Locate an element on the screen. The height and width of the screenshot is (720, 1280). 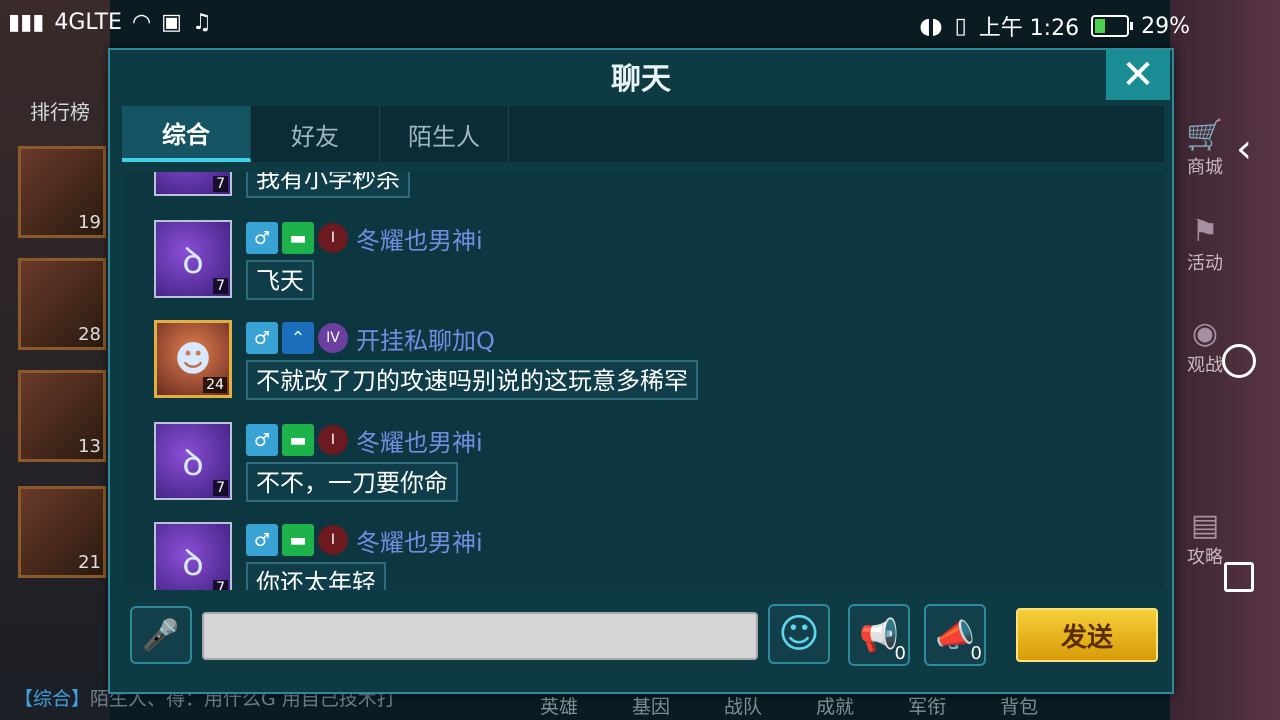
headset-icon: ◖◗ is located at coordinates (931, 26).